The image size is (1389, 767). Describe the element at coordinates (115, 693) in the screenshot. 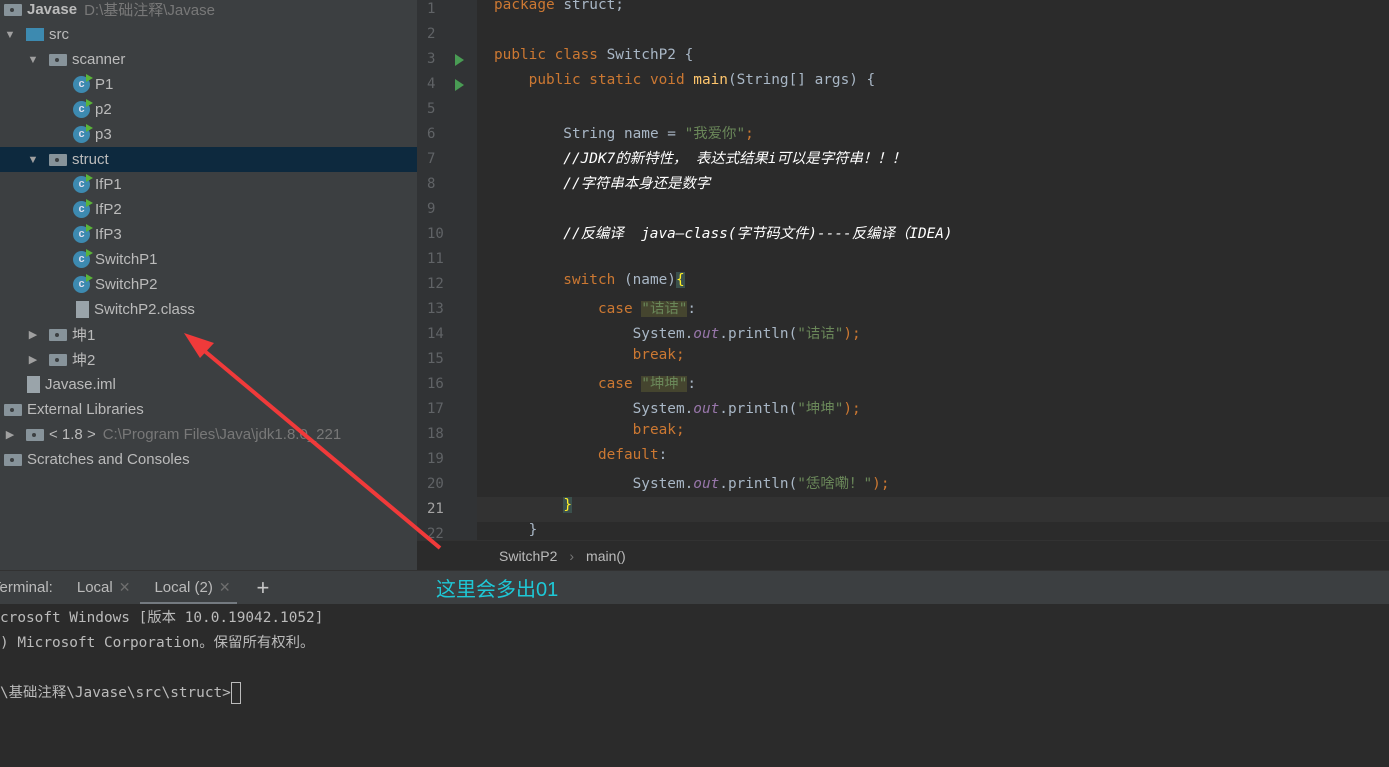

I see `prompt-text: \基础注释\Javase\src\struct>` at that location.